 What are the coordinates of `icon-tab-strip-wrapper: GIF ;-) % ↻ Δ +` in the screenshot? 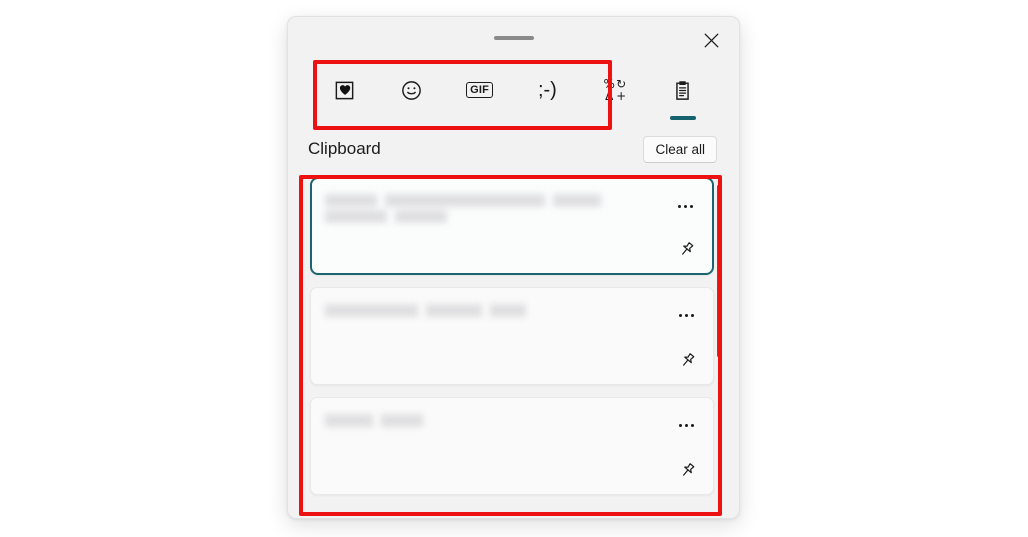 It's located at (513, 94).